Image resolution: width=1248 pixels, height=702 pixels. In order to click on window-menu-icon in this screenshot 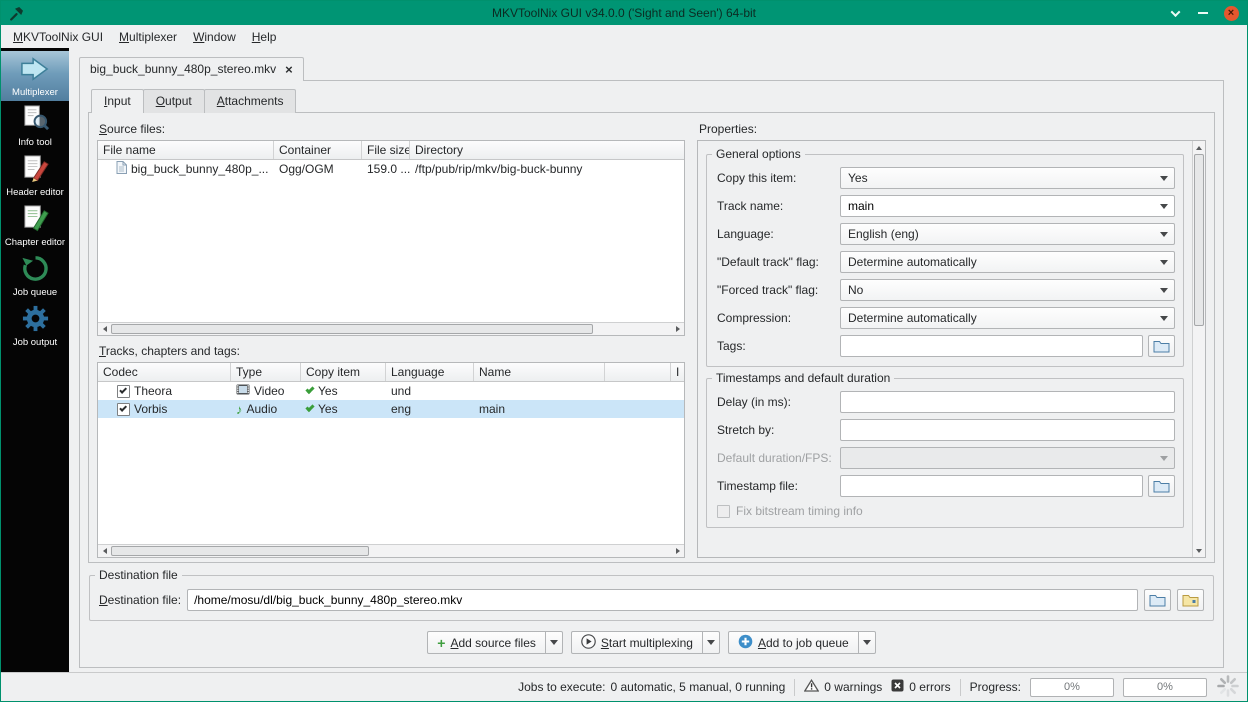, I will do `click(17, 13)`.